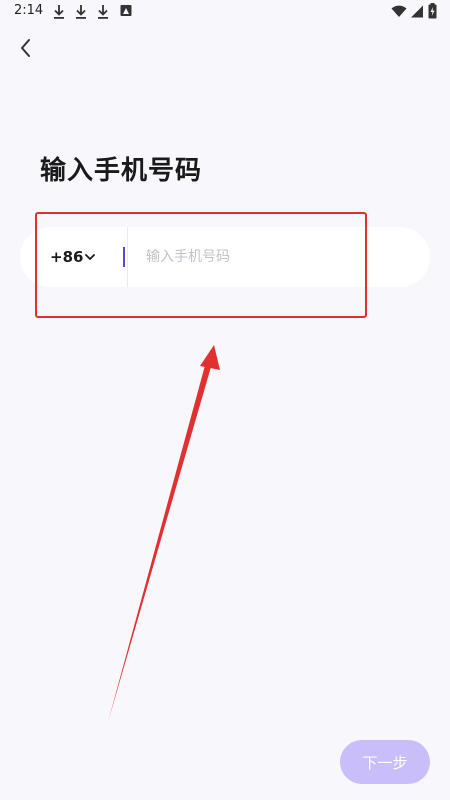 This screenshot has height=800, width=450. Describe the element at coordinates (126, 10) in the screenshot. I see `photo-notification-icon` at that location.